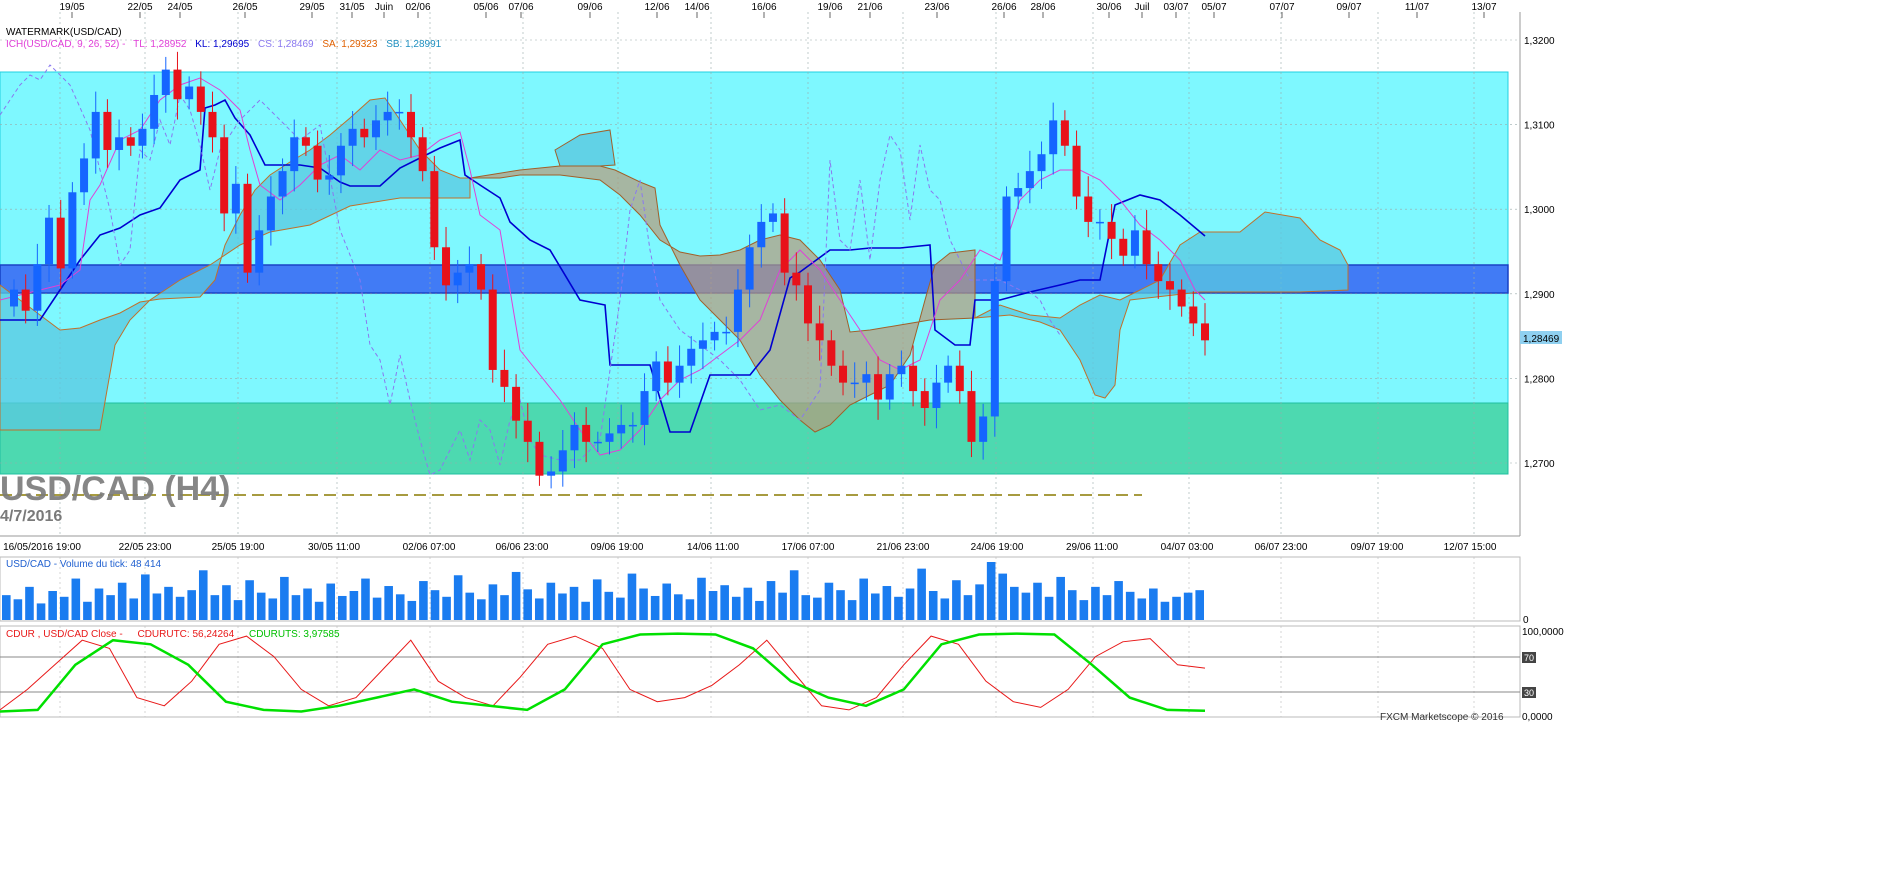 This screenshot has height=878, width=1903. Describe the element at coordinates (286, 44) in the screenshot. I see `ichimoku-cs: CS: 1,28469` at that location.